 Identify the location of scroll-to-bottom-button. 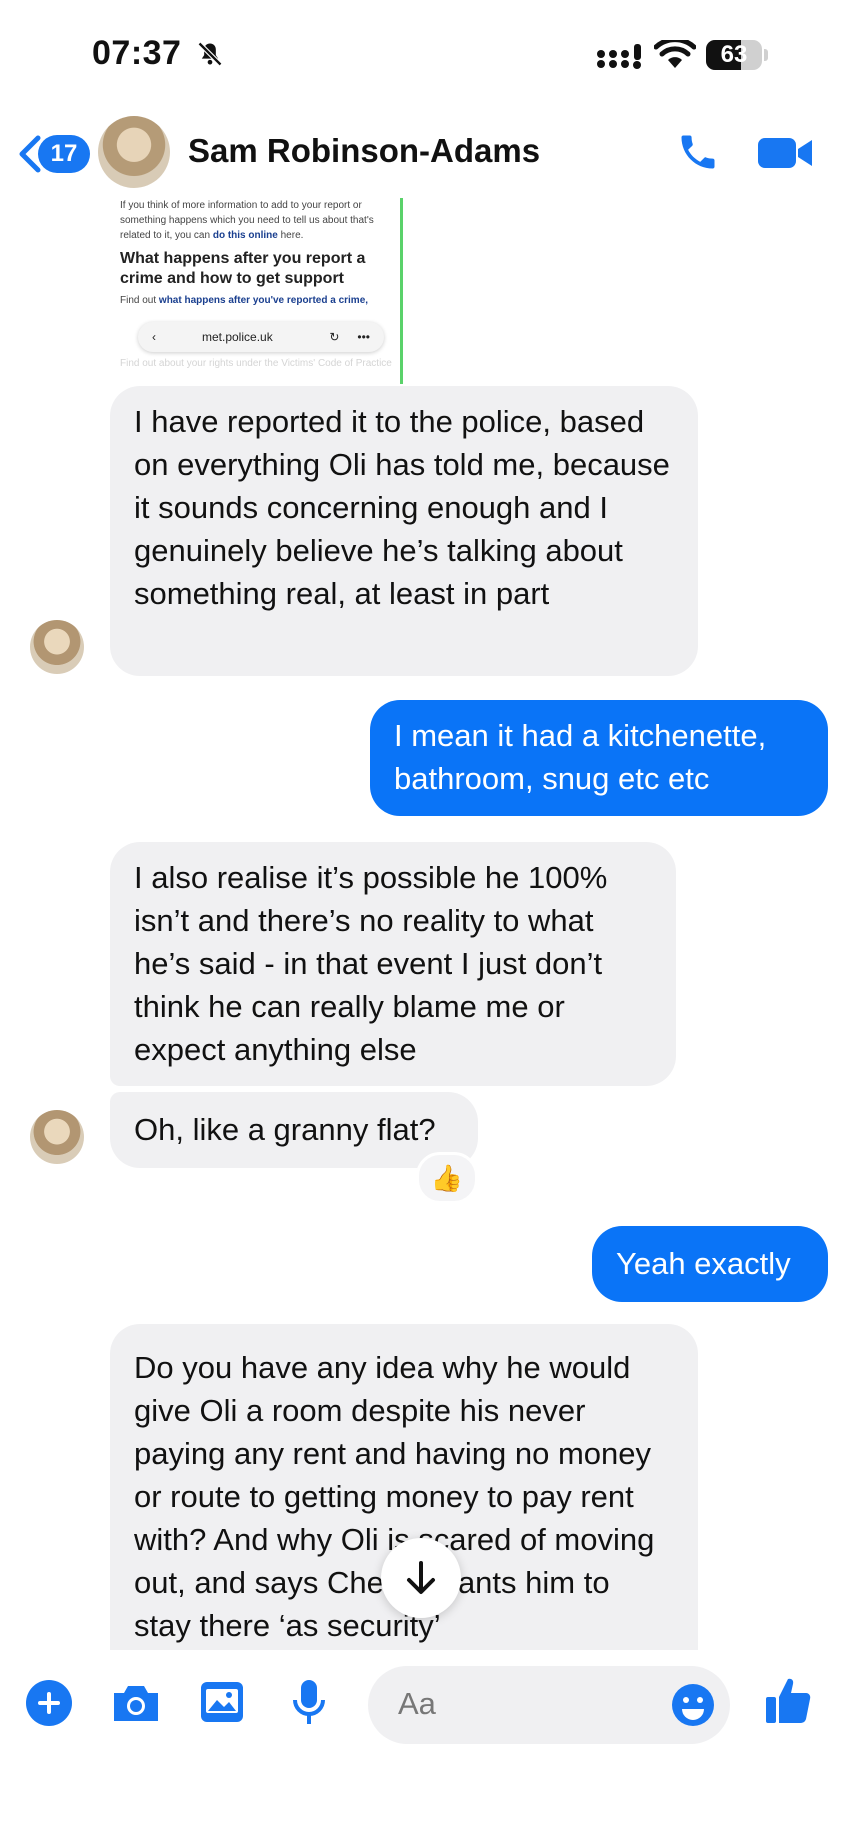
(421, 1578).